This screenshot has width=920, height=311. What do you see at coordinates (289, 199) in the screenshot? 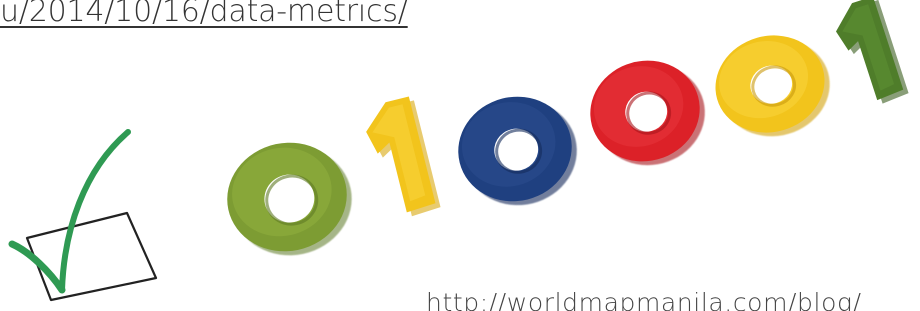
I see `digit-zero-green` at bounding box center [289, 199].